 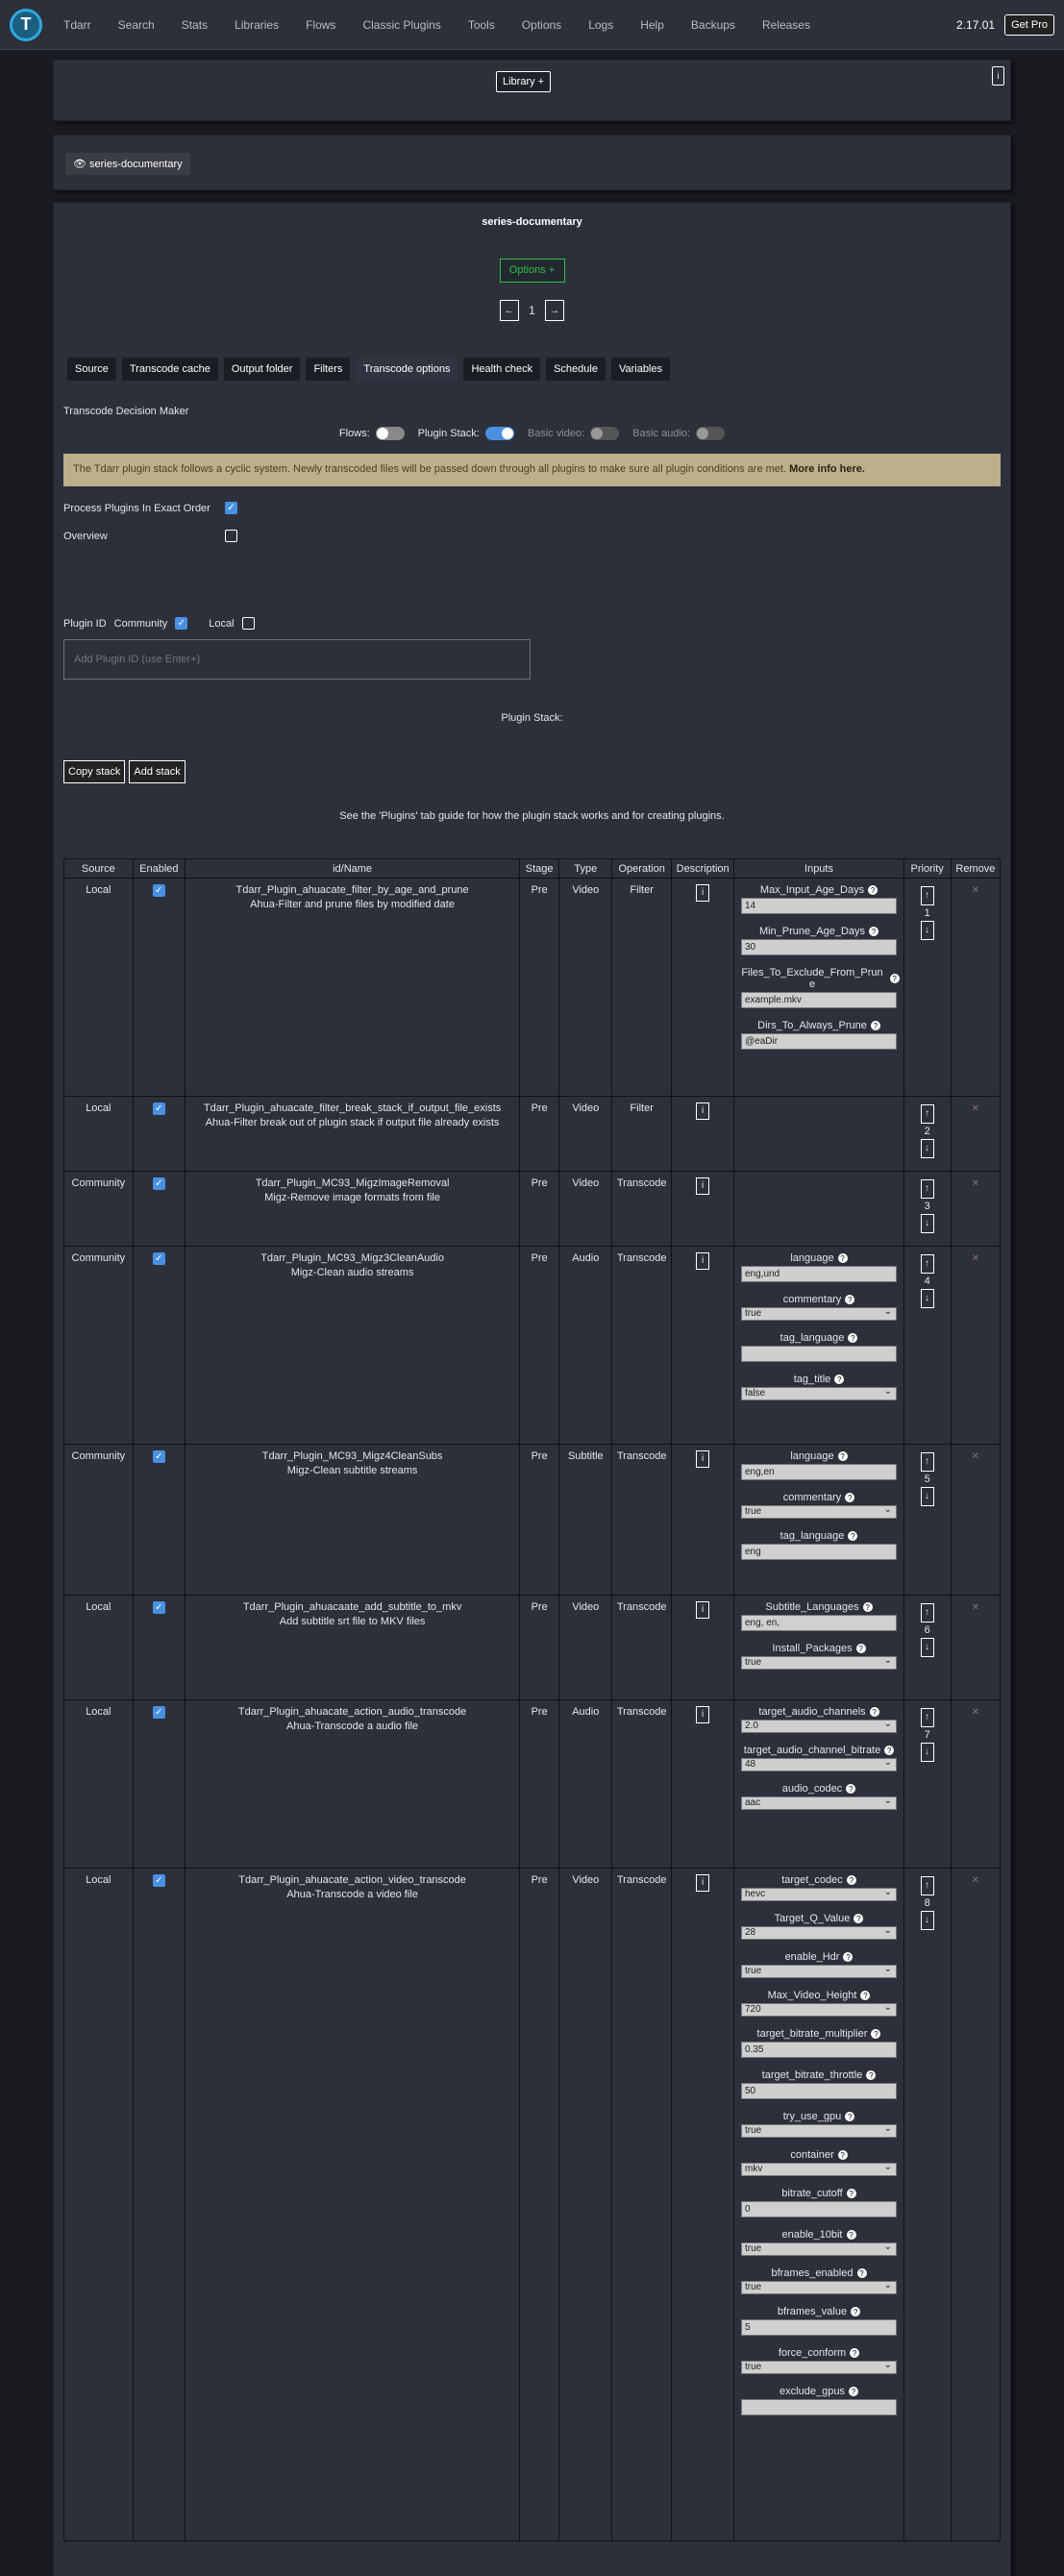 What do you see at coordinates (297, 659) in the screenshot?
I see `add-plugin-input` at bounding box center [297, 659].